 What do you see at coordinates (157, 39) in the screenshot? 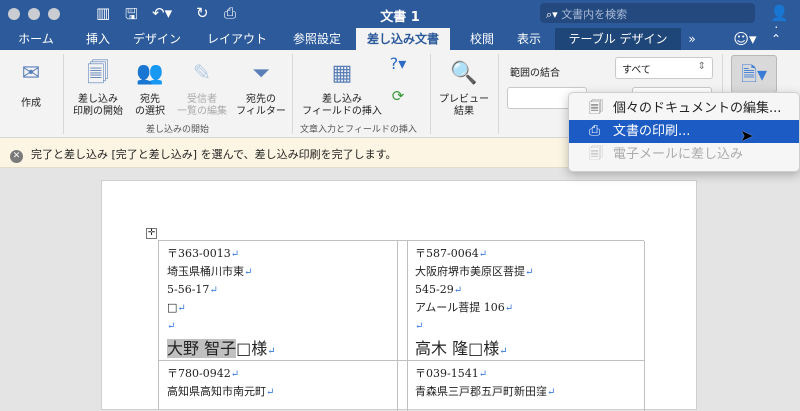
I see `tab-design: デザイン` at bounding box center [157, 39].